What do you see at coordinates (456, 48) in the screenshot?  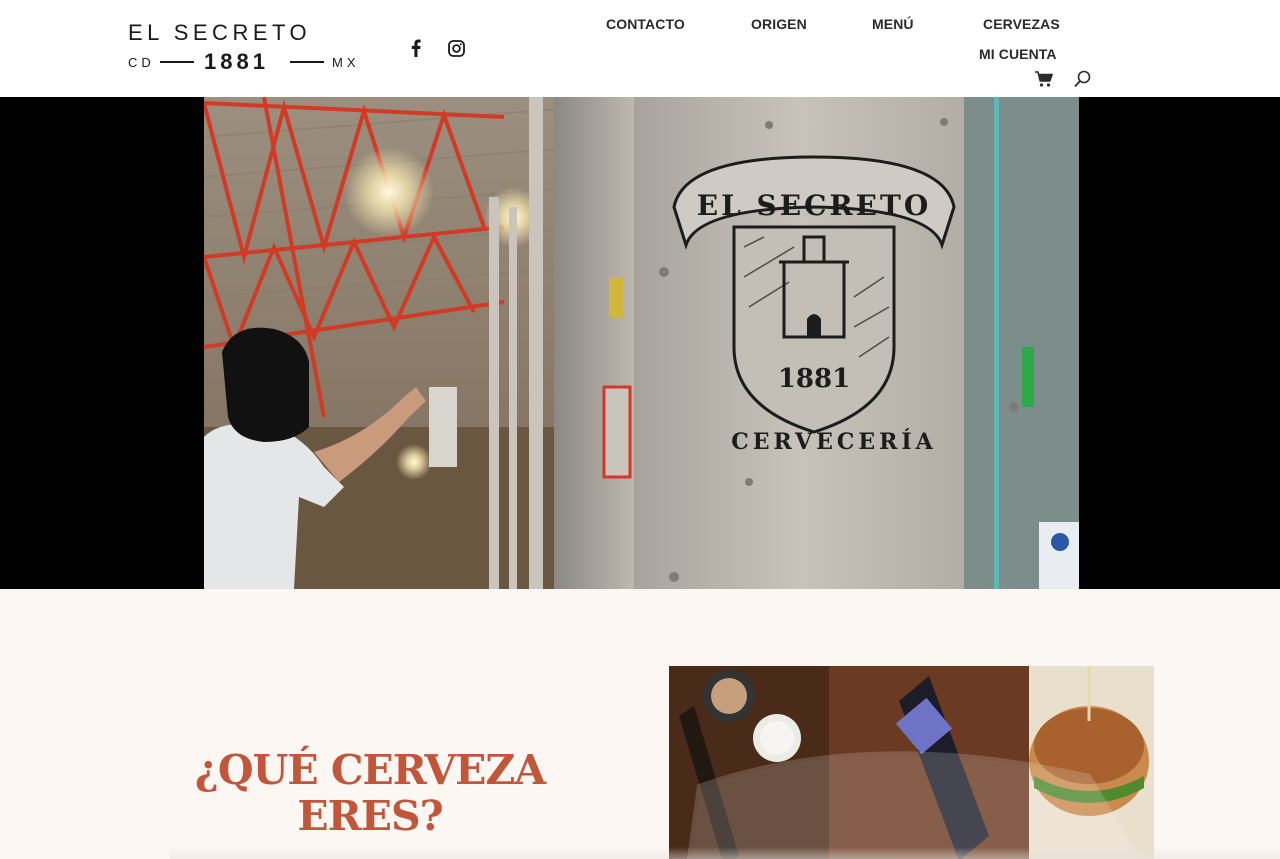 I see `instagram-icon` at bounding box center [456, 48].